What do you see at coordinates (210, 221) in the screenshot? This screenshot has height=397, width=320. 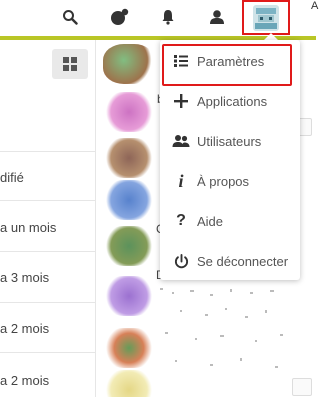 I see `menu-item-label: Aide` at bounding box center [210, 221].